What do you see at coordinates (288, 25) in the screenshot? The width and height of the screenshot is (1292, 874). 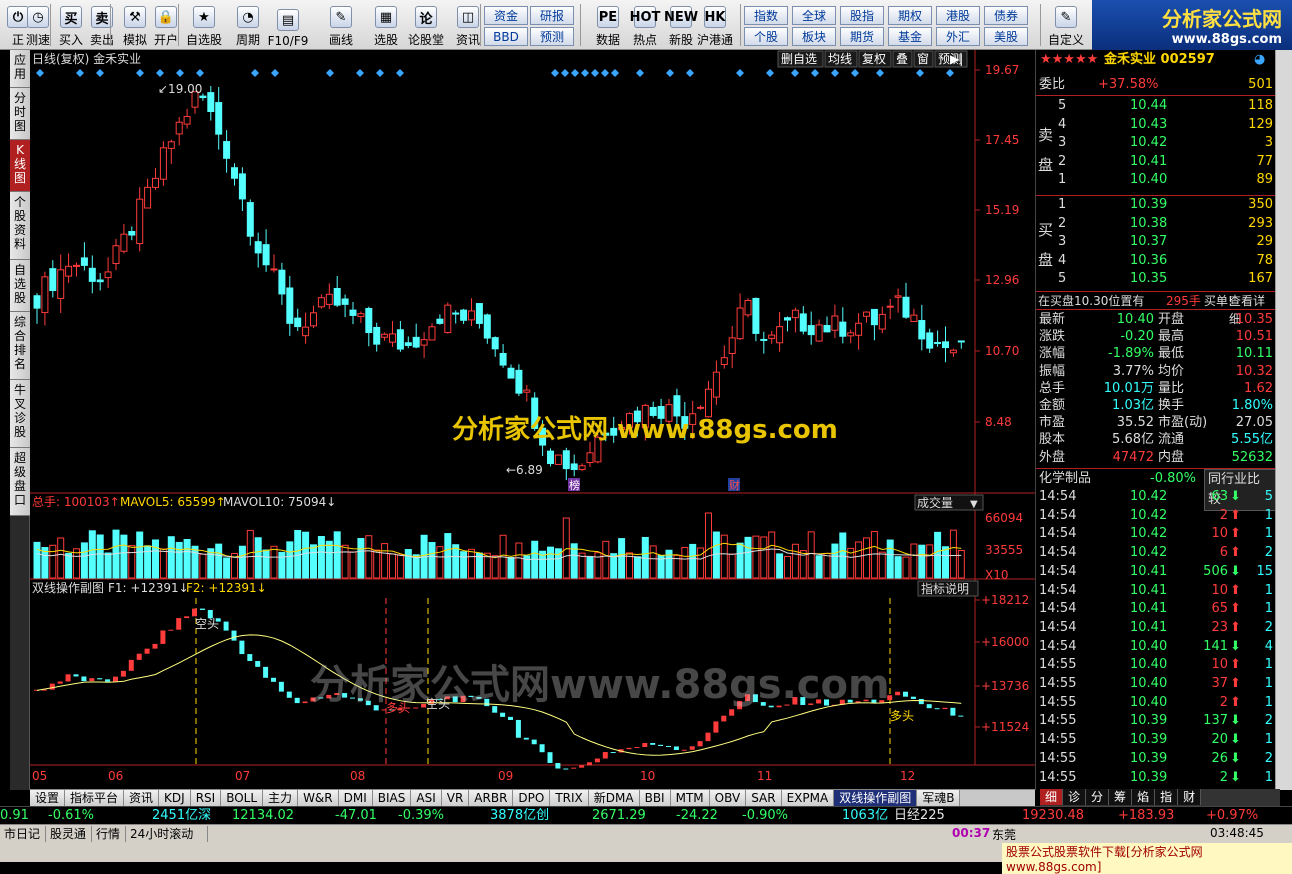 I see `toolbar-button-8: ▤ F10/F9` at bounding box center [288, 25].